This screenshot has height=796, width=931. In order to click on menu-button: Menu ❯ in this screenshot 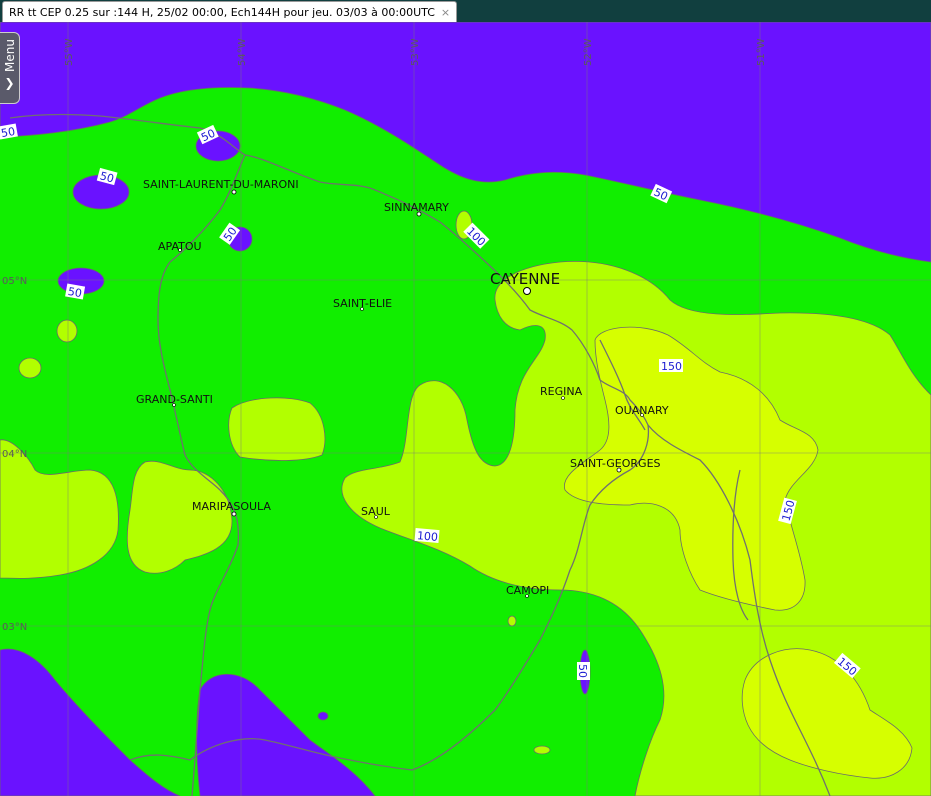, I will do `click(10, 68)`.